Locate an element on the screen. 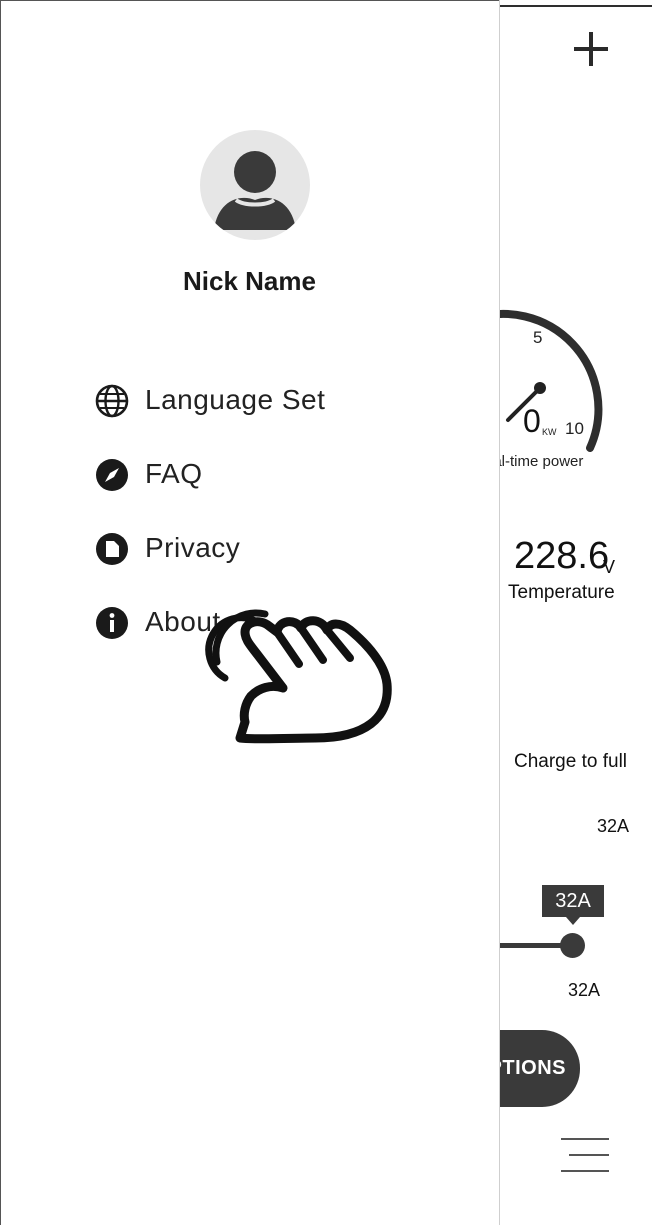  gauge-tick-mid: 5 is located at coordinates (538, 337).